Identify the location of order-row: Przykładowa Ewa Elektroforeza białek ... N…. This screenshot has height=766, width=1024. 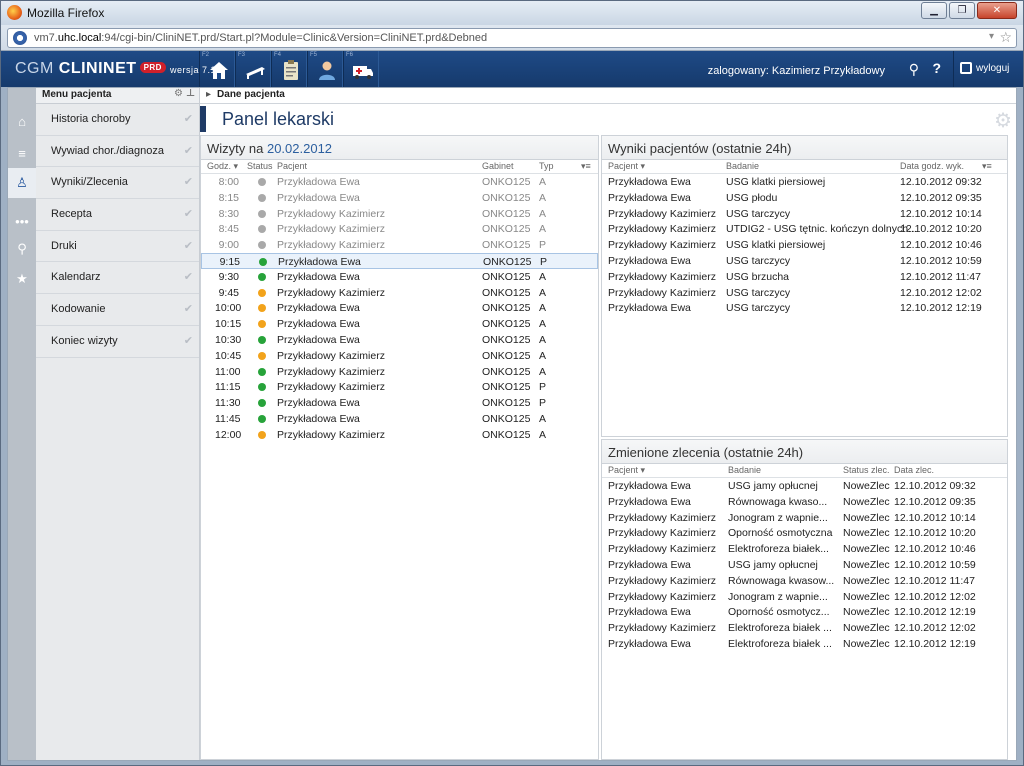
(804, 644).